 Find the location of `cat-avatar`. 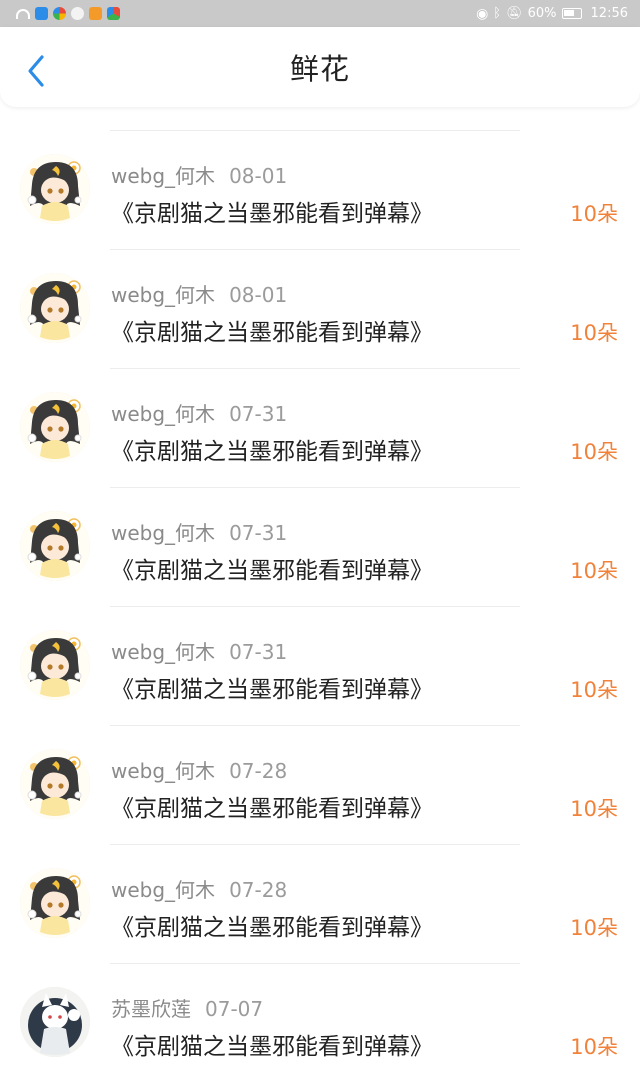

cat-avatar is located at coordinates (55, 1022).